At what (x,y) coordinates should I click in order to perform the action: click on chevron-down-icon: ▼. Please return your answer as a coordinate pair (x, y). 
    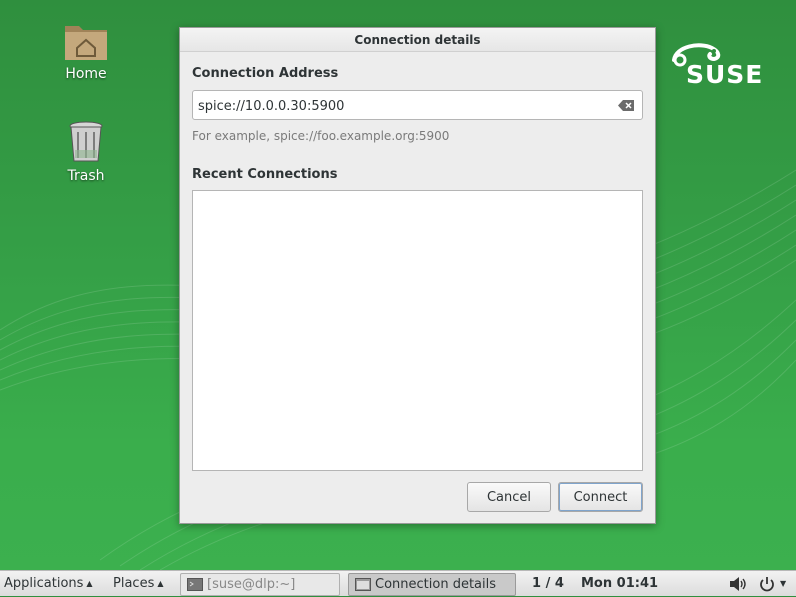
    Looking at the image, I should click on (783, 584).